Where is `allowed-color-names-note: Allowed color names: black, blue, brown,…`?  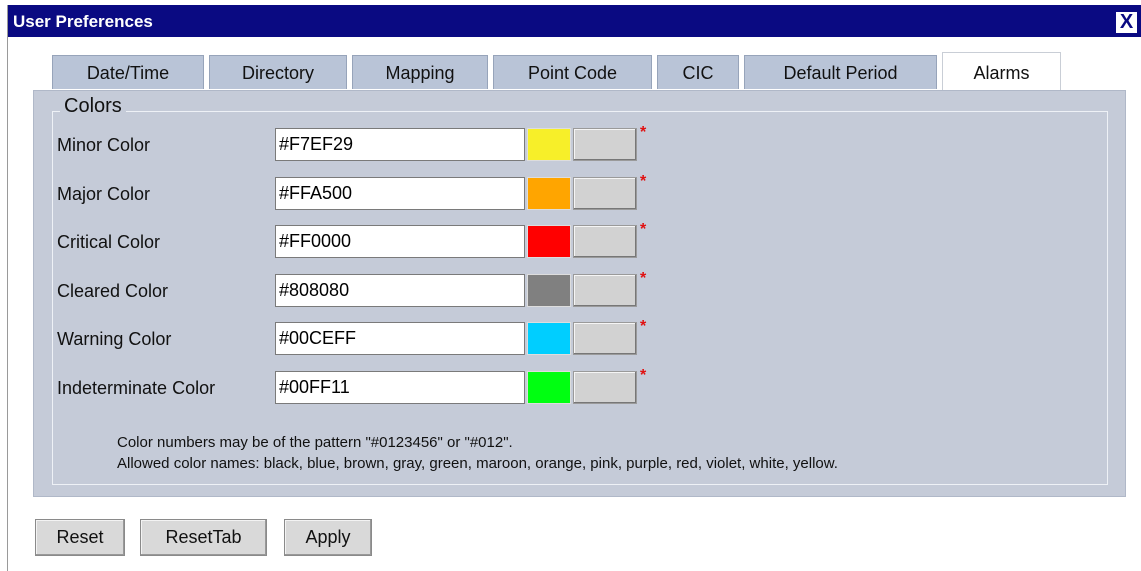 allowed-color-names-note: Allowed color names: black, blue, brown,… is located at coordinates (477, 463).